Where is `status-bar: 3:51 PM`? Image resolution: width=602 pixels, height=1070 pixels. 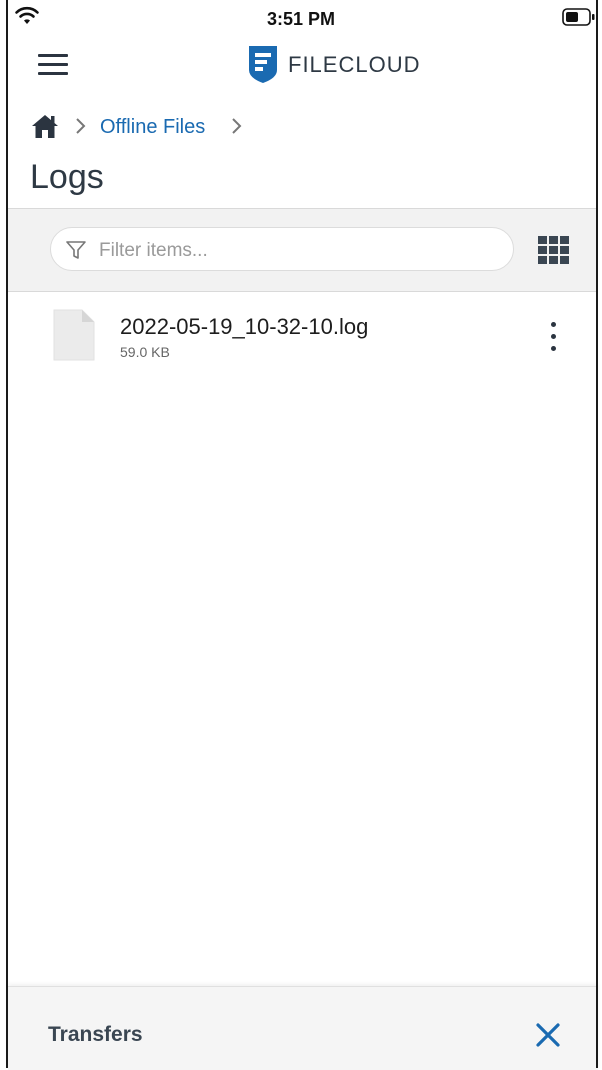
status-bar: 3:51 PM is located at coordinates (301, 18).